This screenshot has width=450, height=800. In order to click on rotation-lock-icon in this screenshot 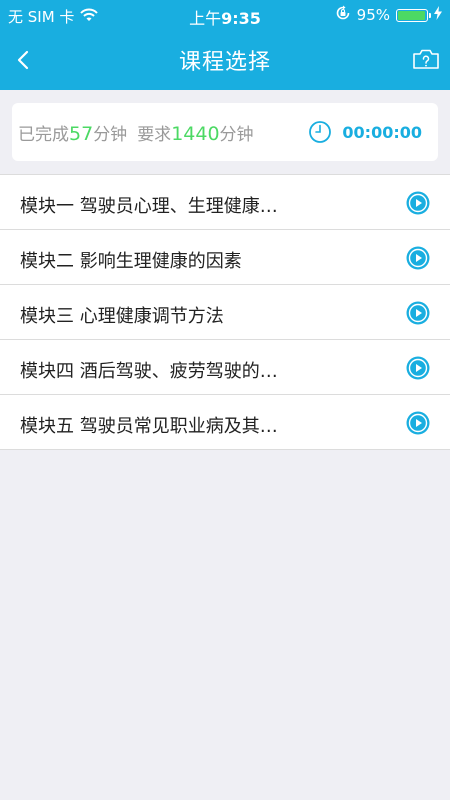, I will do `click(343, 15)`.